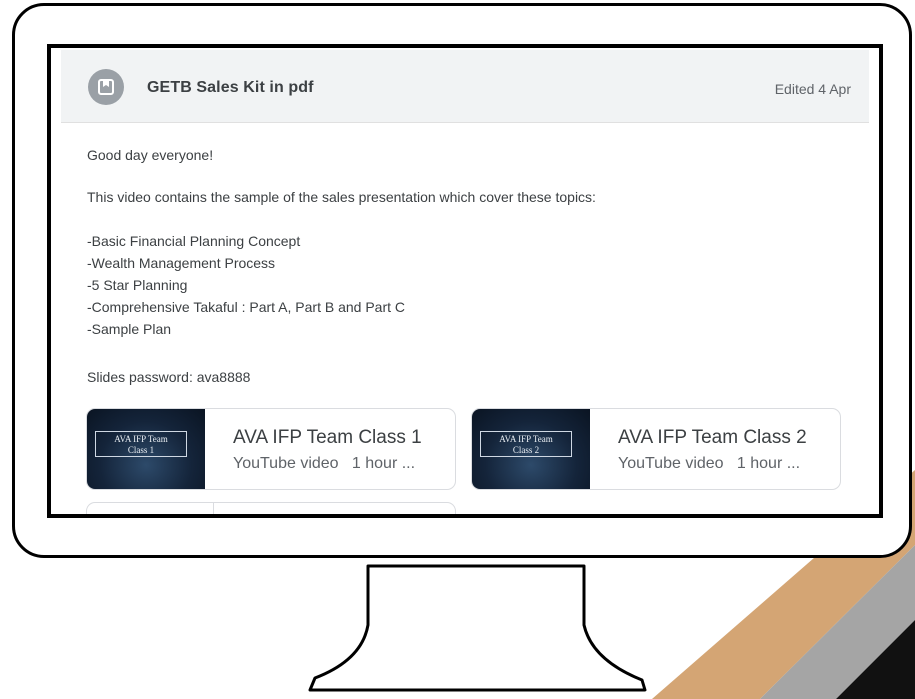  I want to click on card-divider, so click(213, 508).